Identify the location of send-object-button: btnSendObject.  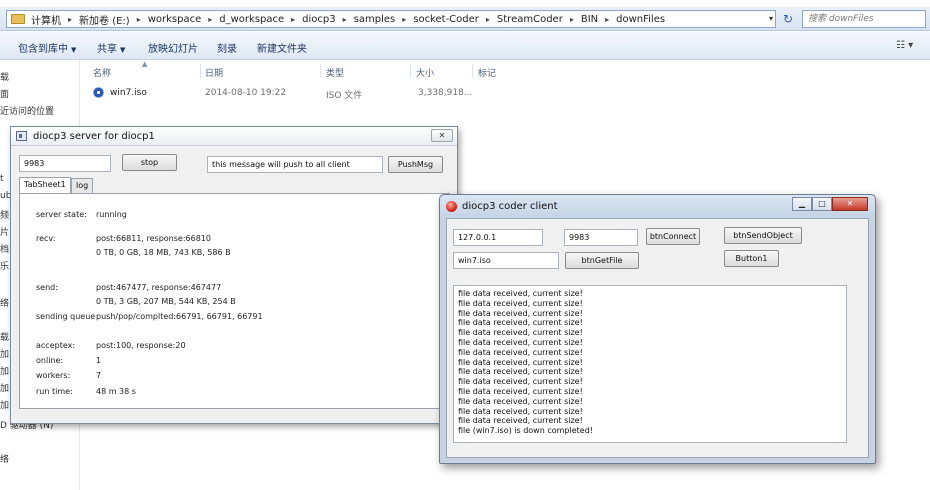
(763, 235).